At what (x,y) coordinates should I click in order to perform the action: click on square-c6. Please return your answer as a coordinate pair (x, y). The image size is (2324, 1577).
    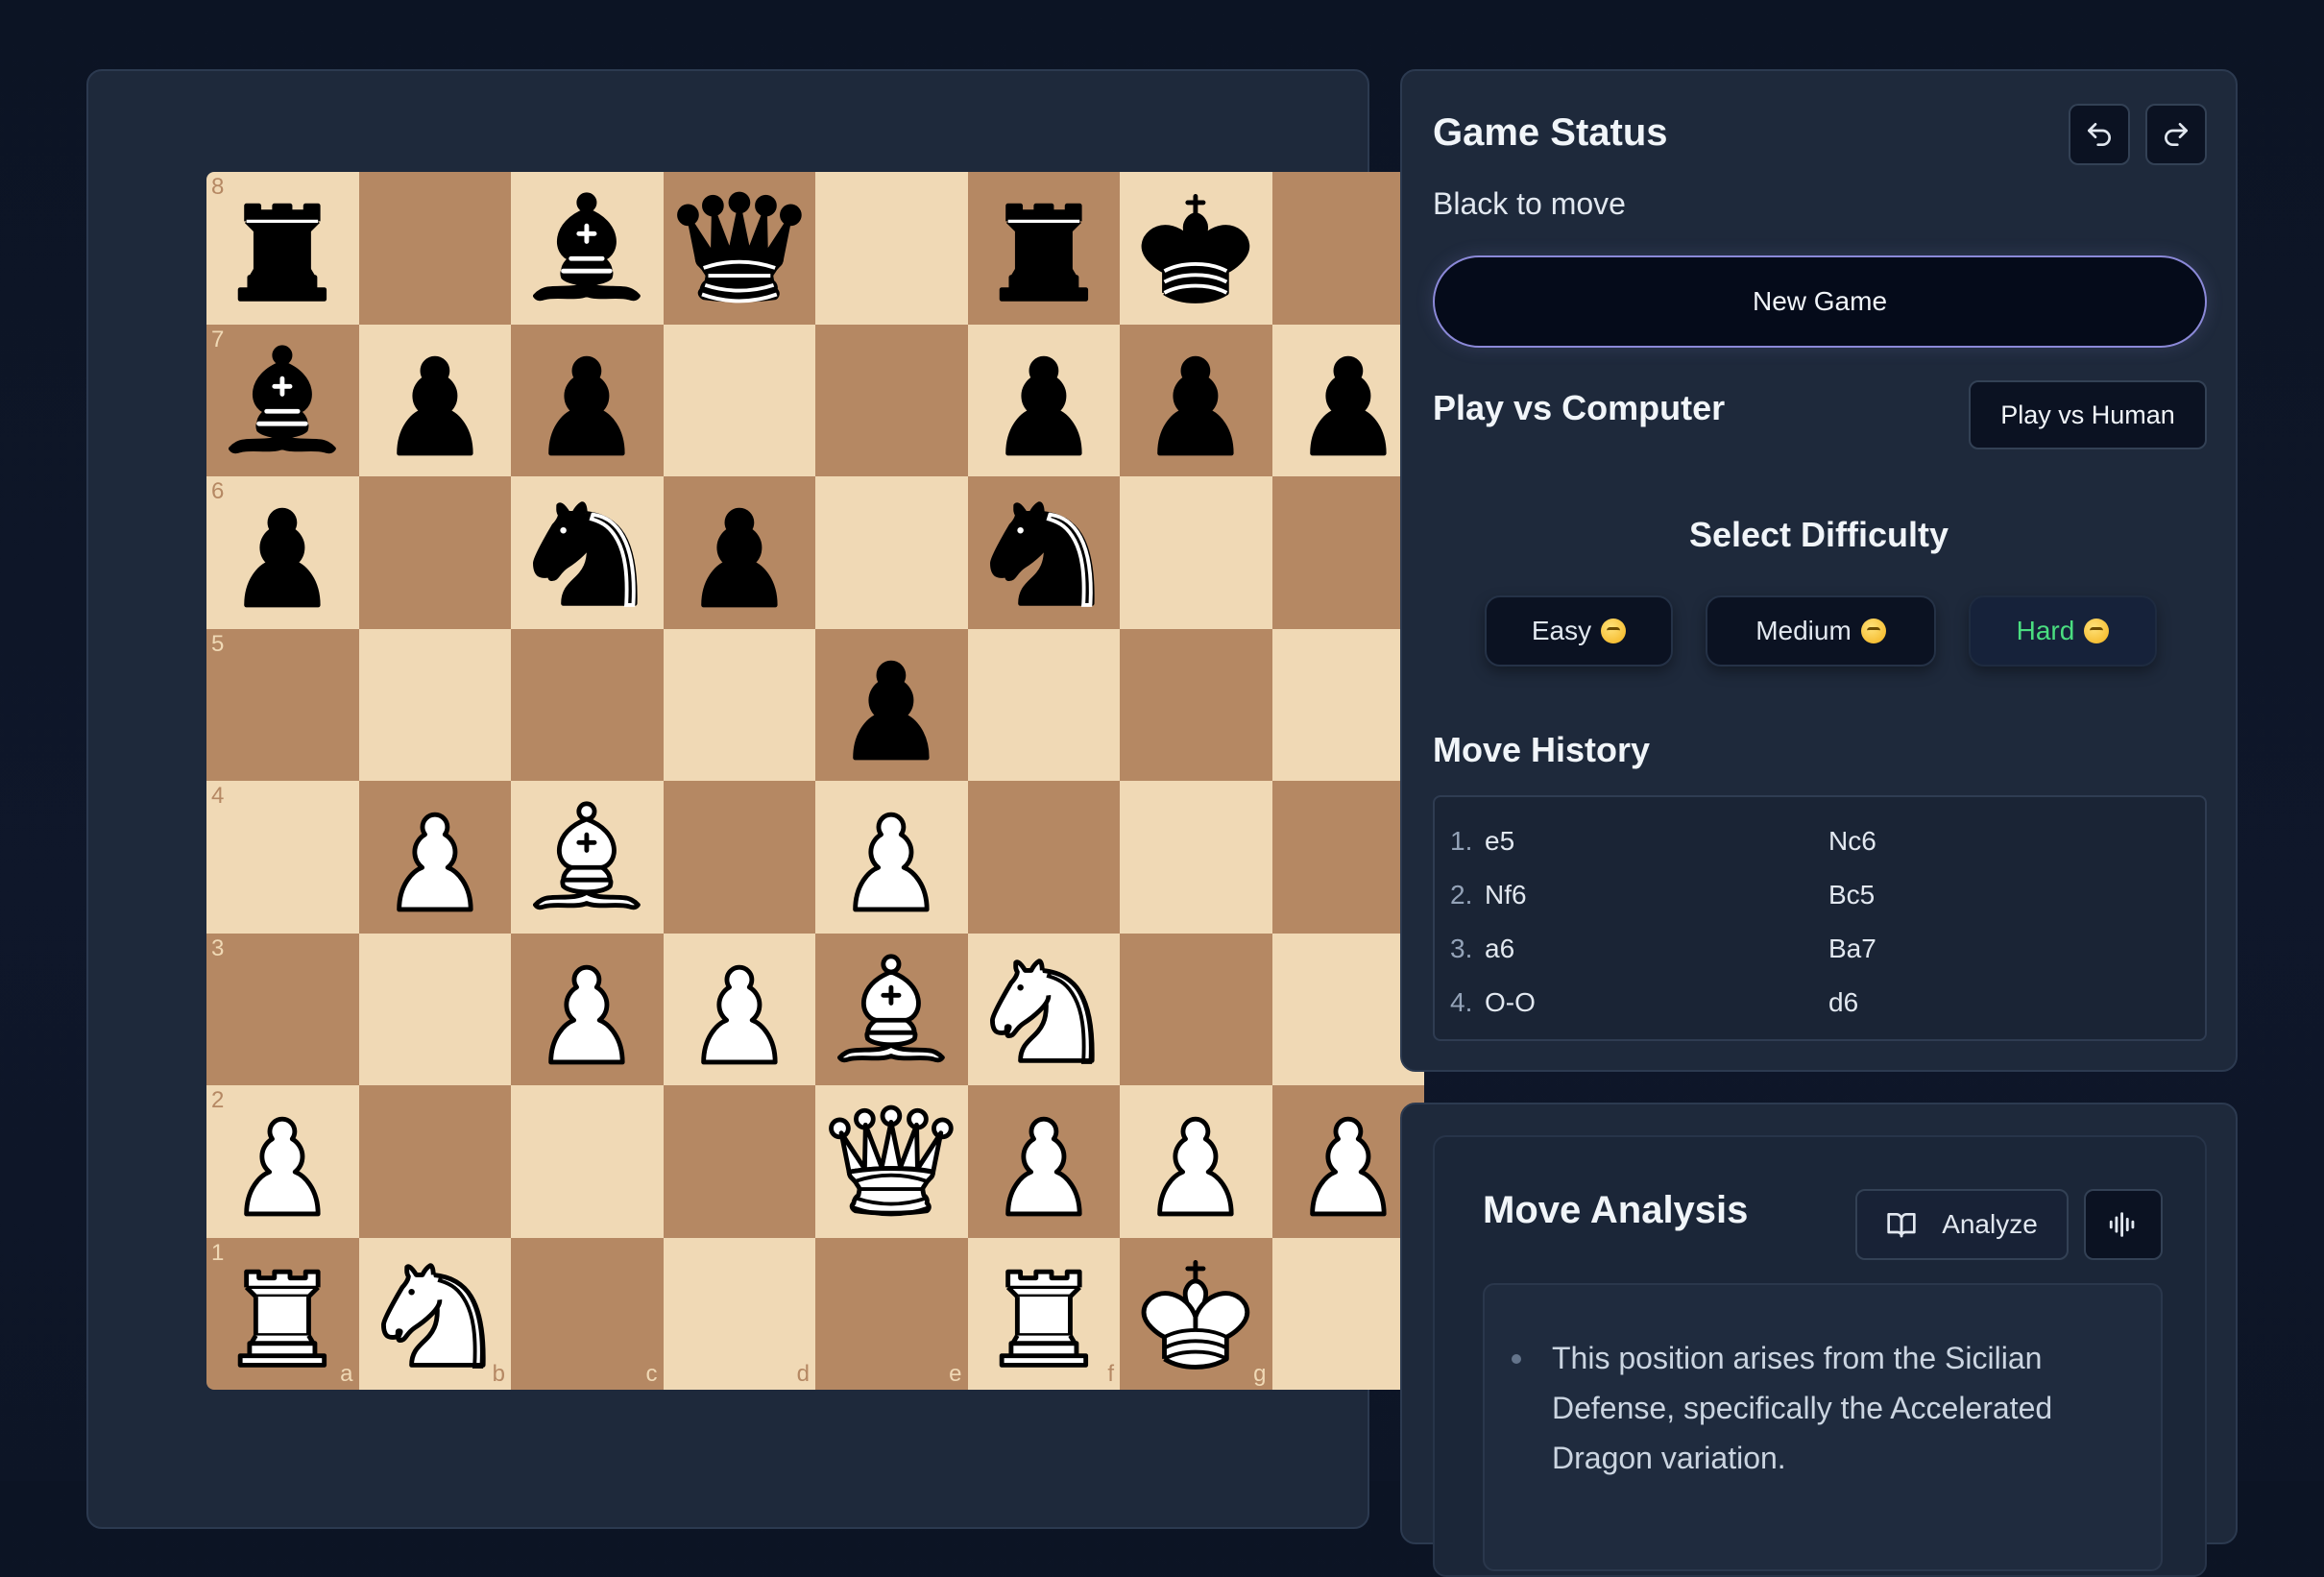
    Looking at the image, I should click on (587, 552).